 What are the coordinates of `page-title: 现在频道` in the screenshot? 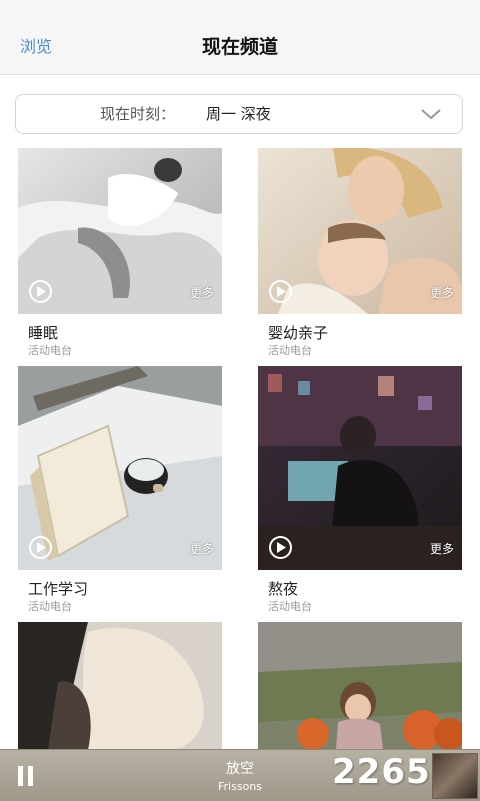 It's located at (239, 47).